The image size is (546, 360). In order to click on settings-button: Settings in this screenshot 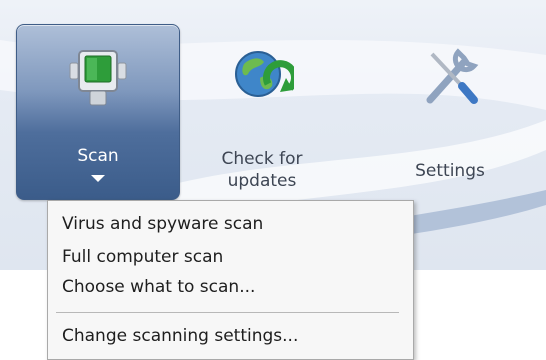, I will do `click(450, 111)`.